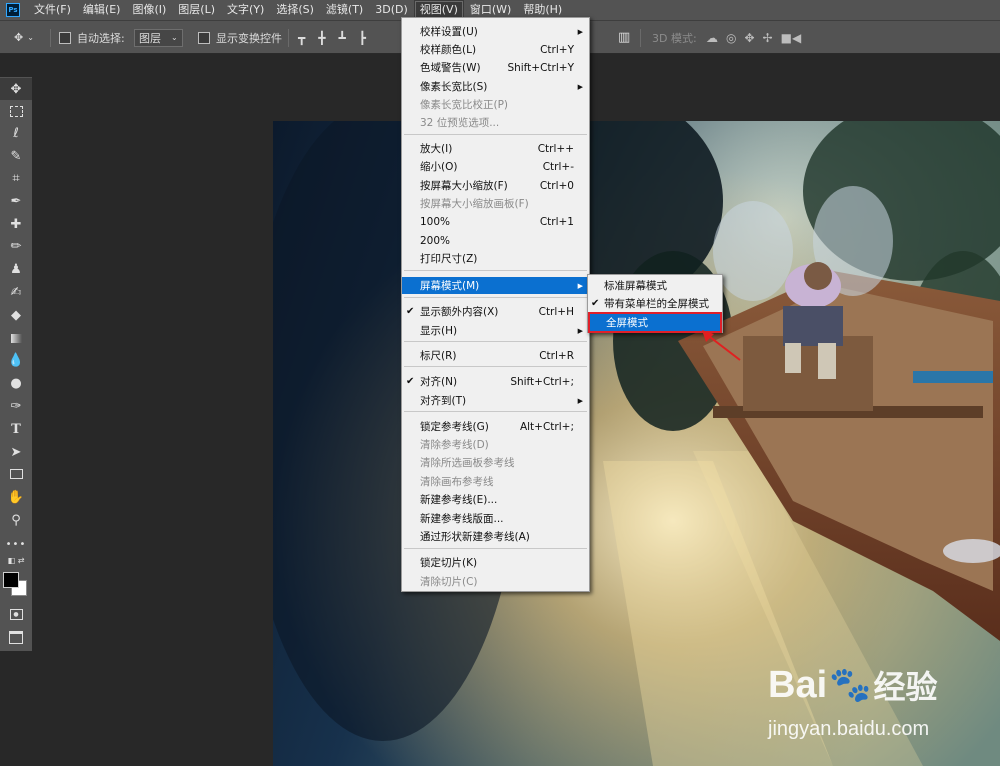 The width and height of the screenshot is (1000, 766). Describe the element at coordinates (16, 201) in the screenshot. I see `eyedropper-tool-icon: ✒` at that location.